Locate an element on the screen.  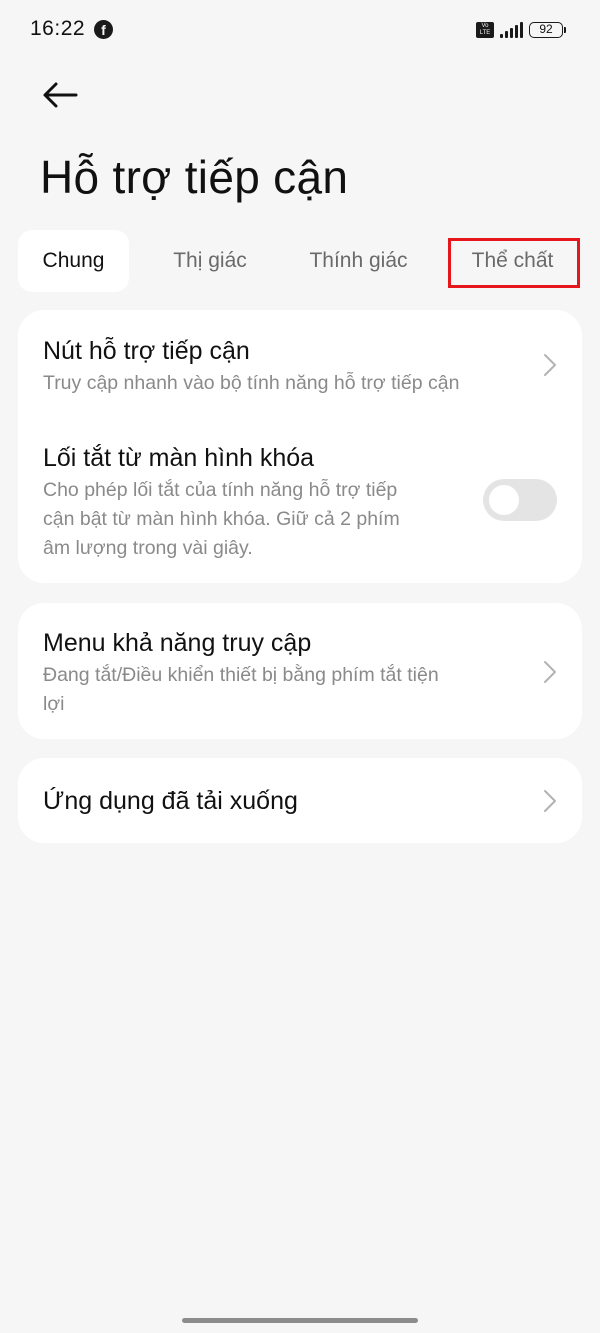
status-time: 16:22 is located at coordinates (58, 28).